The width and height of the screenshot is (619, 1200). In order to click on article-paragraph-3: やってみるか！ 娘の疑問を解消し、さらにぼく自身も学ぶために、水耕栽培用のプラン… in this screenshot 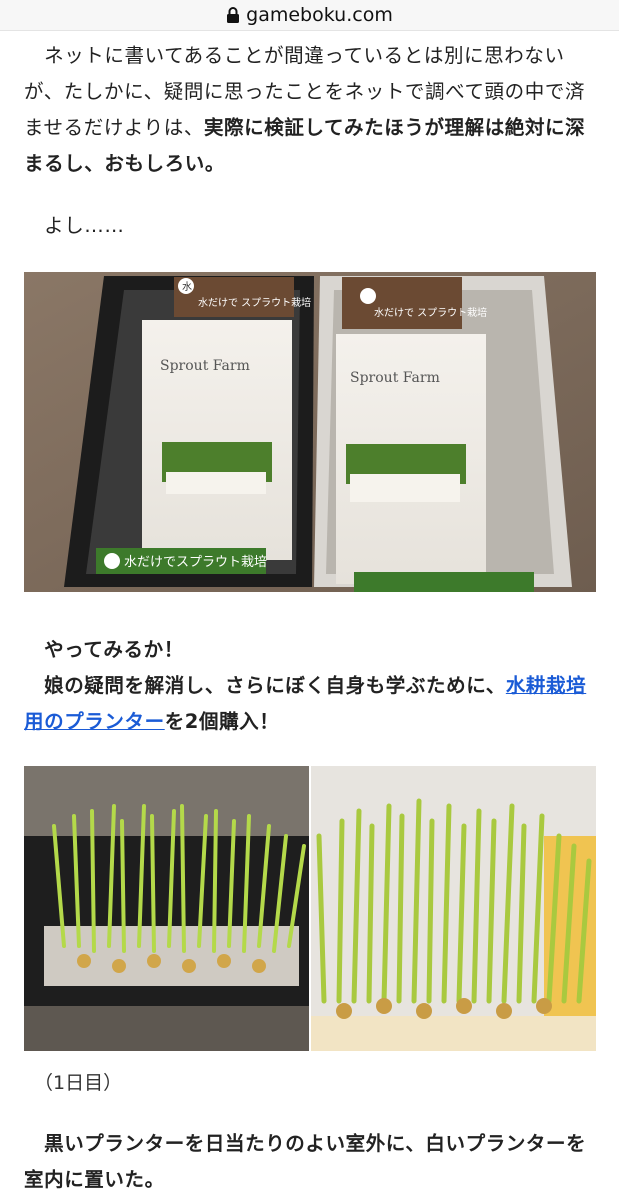, I will do `click(310, 686)`.